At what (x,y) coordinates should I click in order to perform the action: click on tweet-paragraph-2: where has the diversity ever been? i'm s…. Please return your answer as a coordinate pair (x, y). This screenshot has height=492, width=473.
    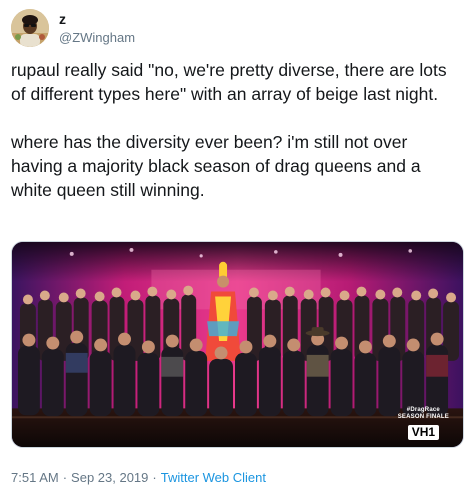
    Looking at the image, I should click on (216, 166).